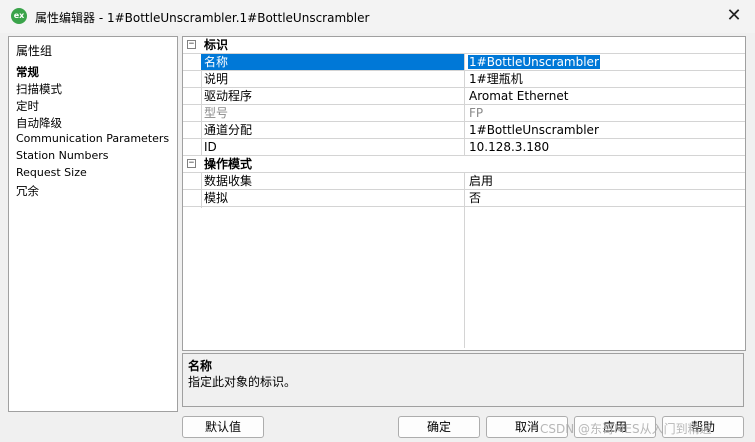 This screenshot has height=442, width=755. Describe the element at coordinates (27, 72) in the screenshot. I see `group-general: 常规` at that location.